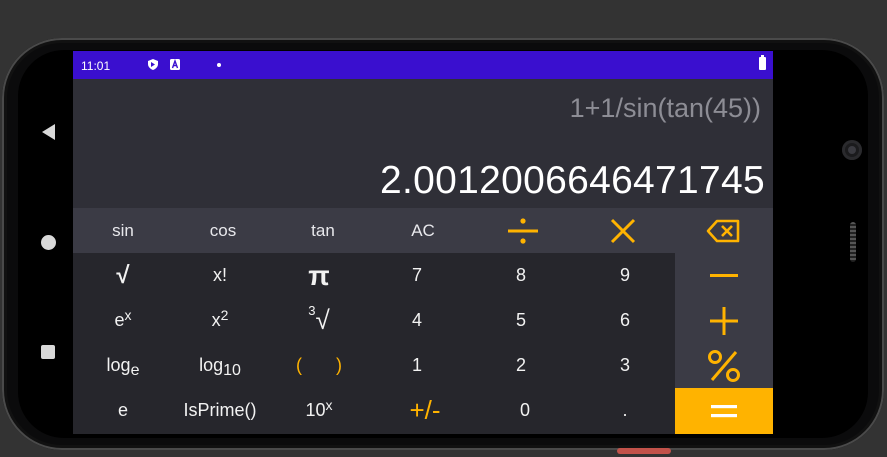  I want to click on divide-button, so click(523, 230).